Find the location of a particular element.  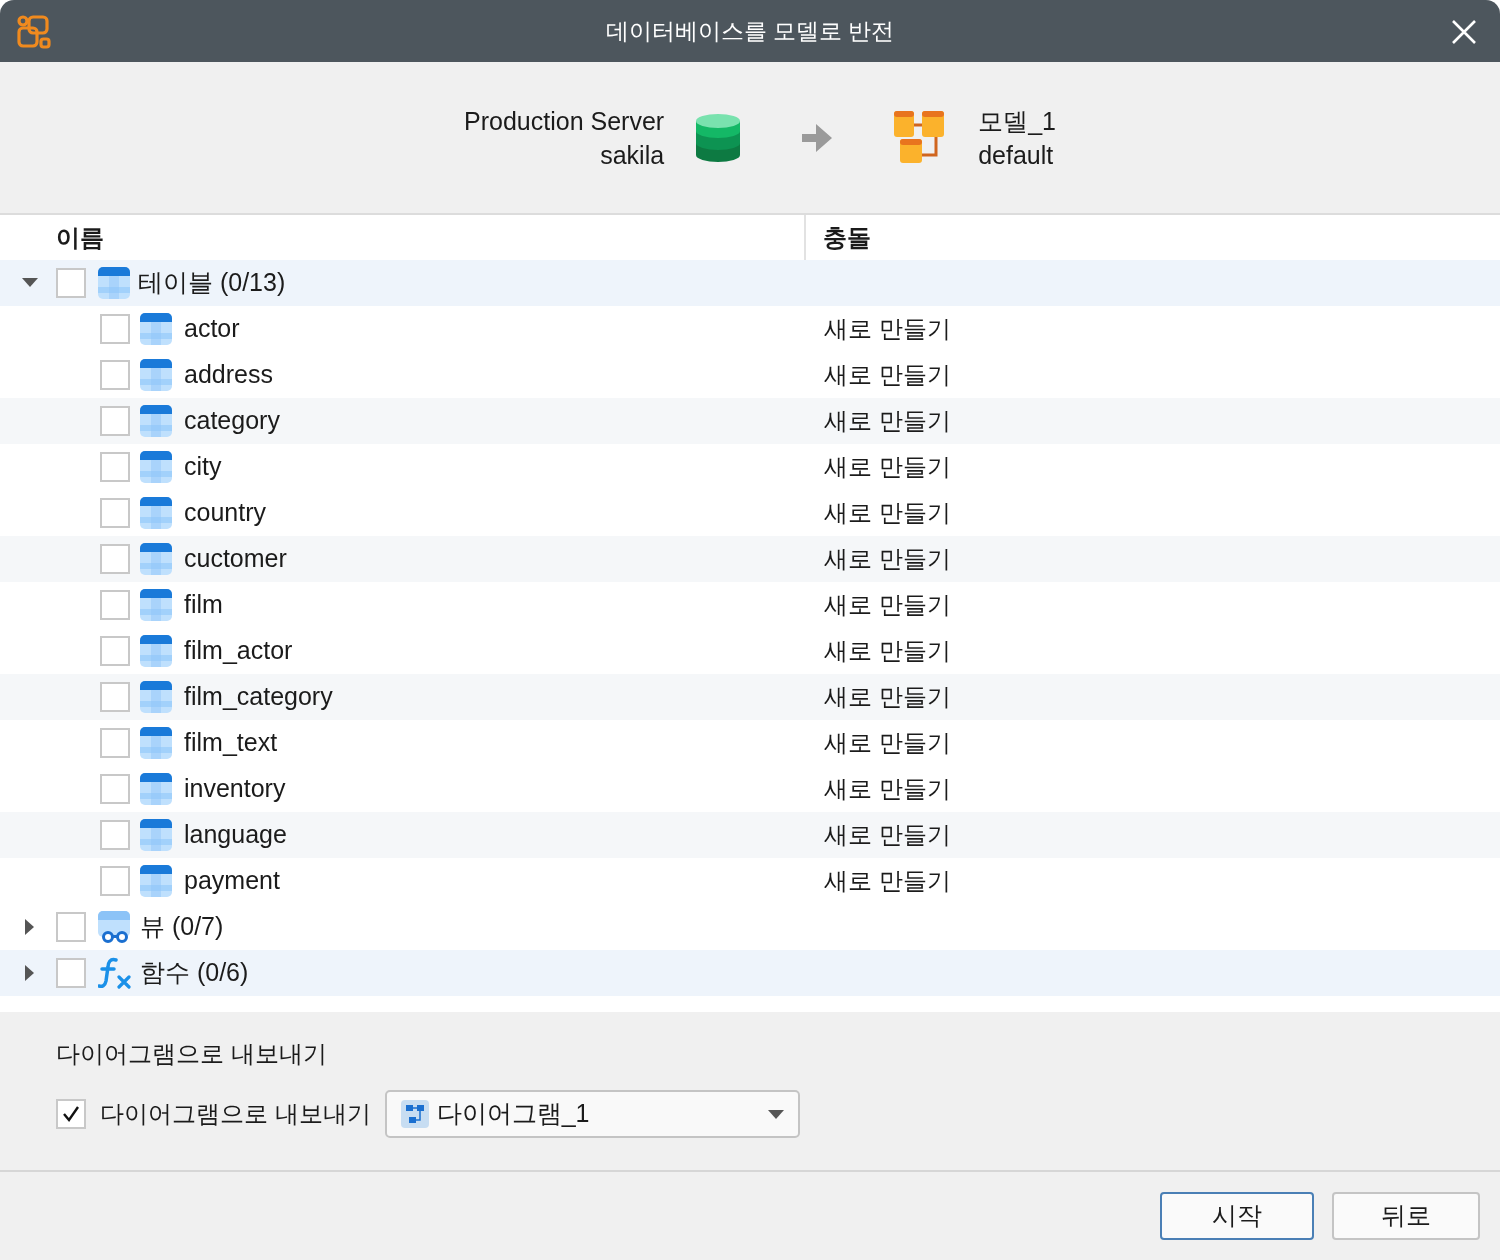

group-label: 뷰 (0/7) is located at coordinates (182, 927).